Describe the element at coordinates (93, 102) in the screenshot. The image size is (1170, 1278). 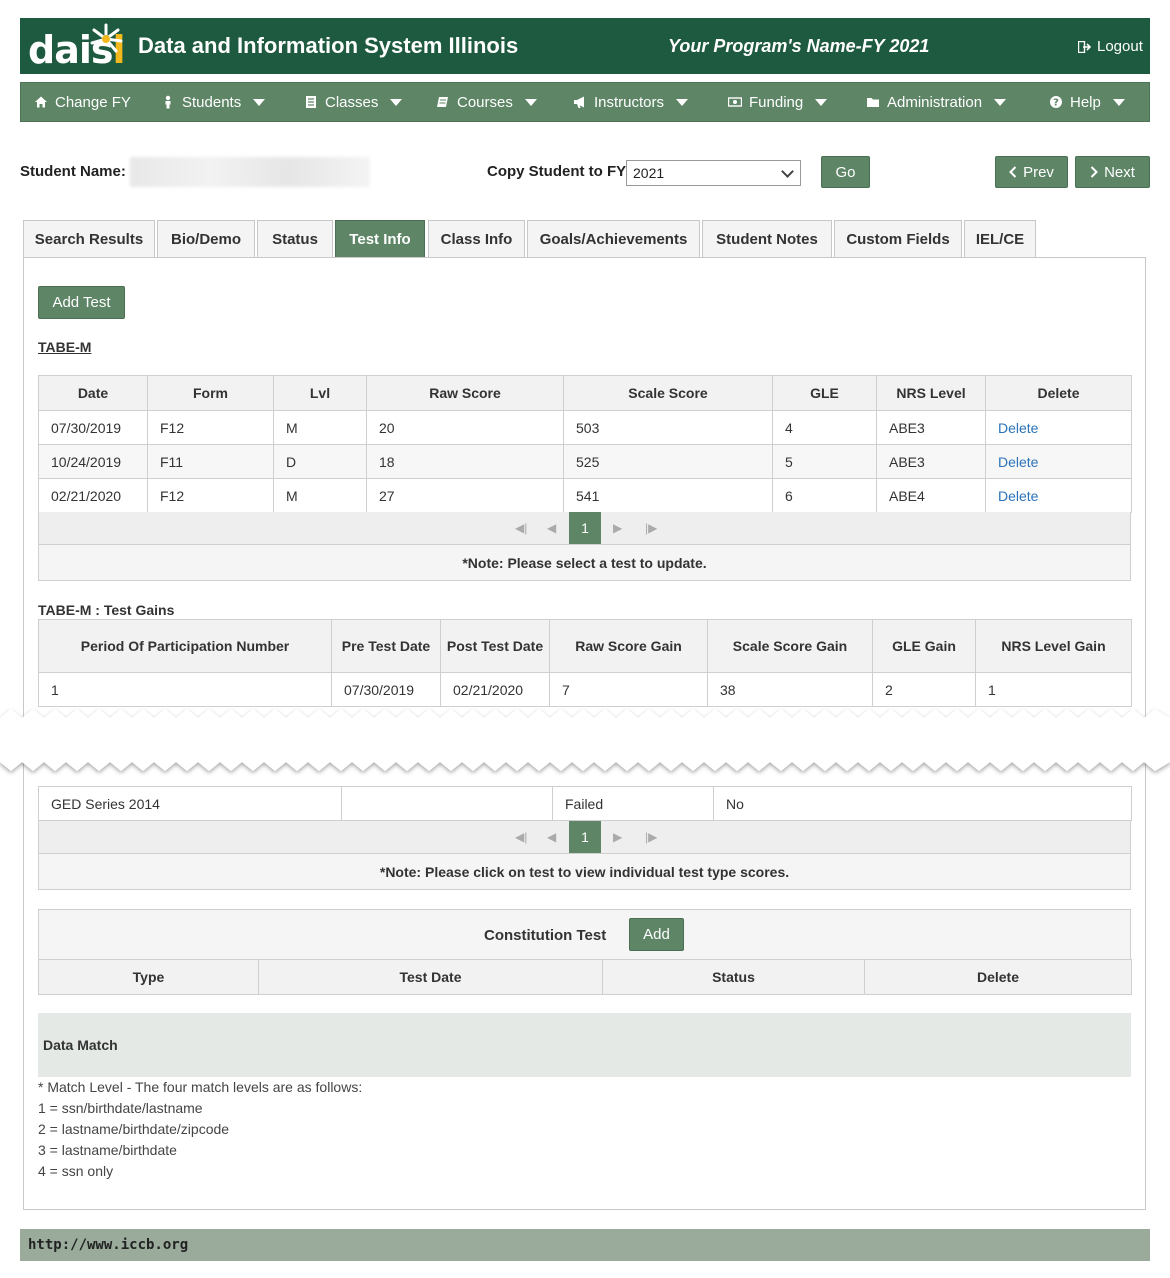
I see `nav-label: Change FY` at that location.